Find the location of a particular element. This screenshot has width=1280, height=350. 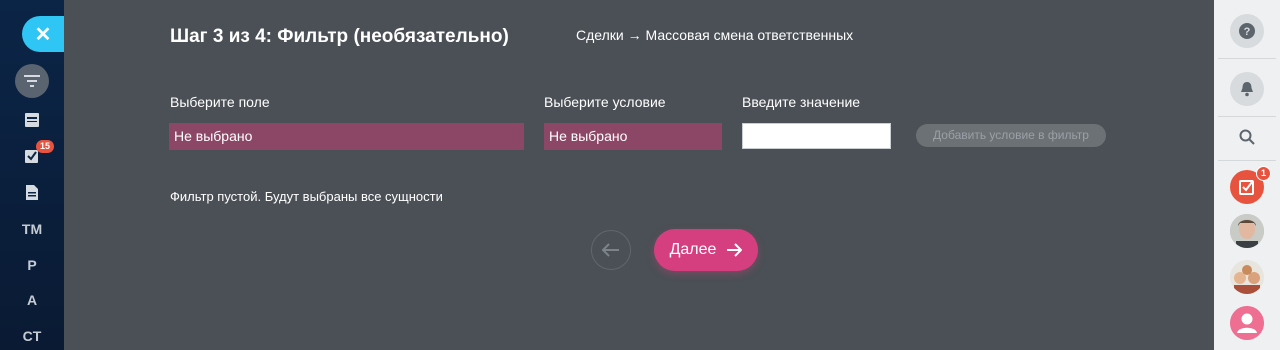

notifications-button is located at coordinates (1247, 89).